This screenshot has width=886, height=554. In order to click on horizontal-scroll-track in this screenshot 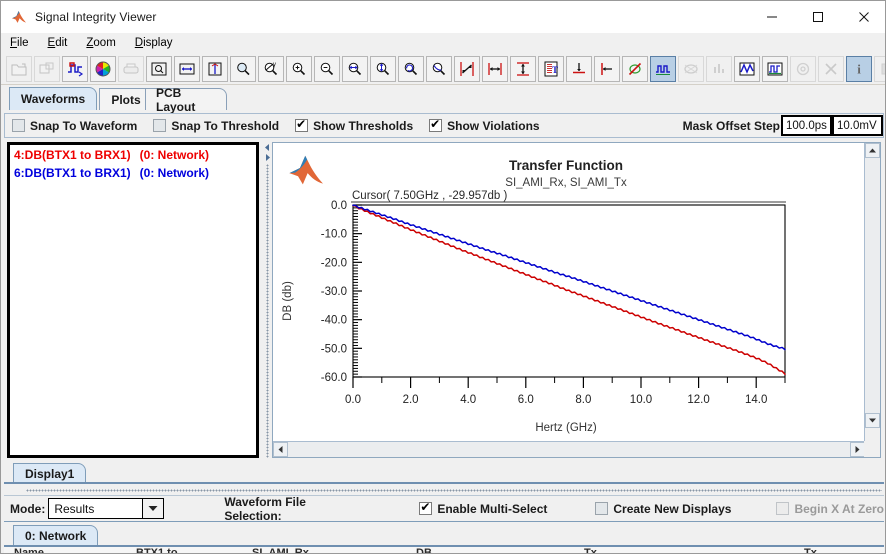, I will do `click(569, 449)`.